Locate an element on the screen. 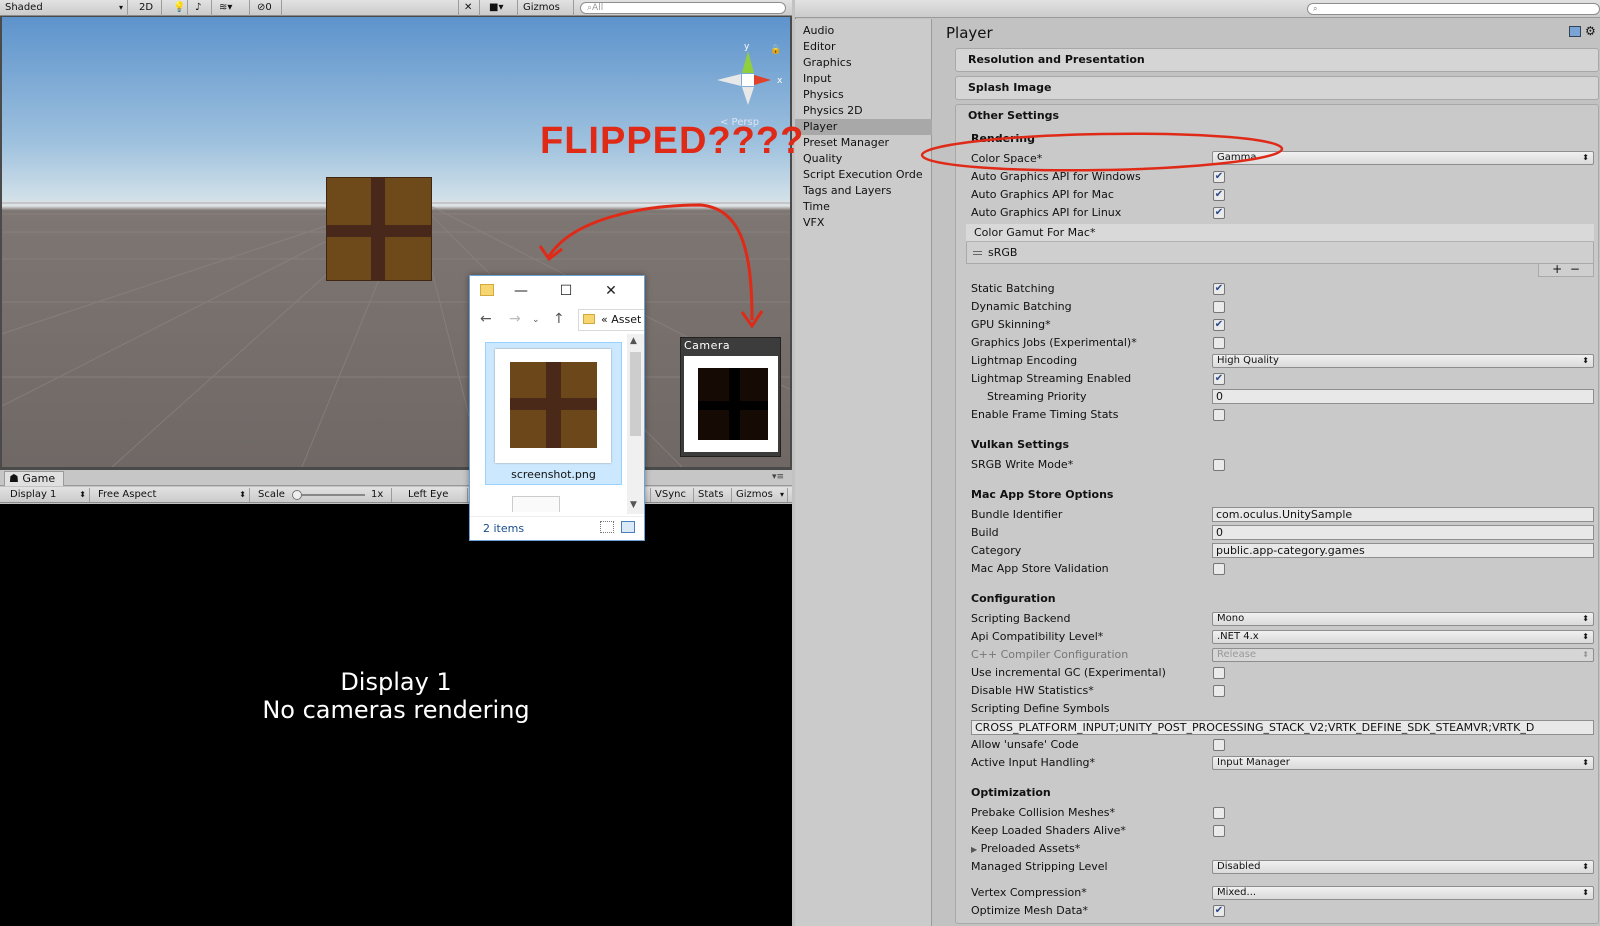 Image resolution: width=1600 pixels, height=926 pixels. lightmap-encoding-dropdown: High Quality ⬍ is located at coordinates (1403, 361).